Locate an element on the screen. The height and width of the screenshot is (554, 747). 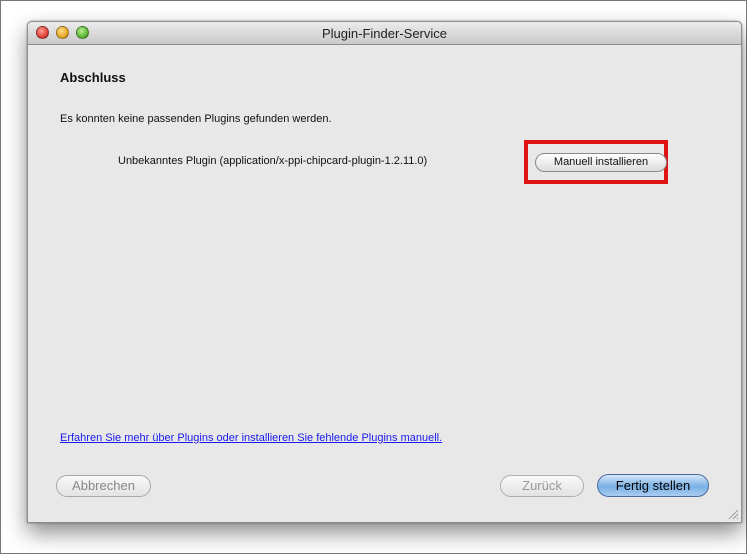
cancel-button: Abbrechen is located at coordinates (103, 486).